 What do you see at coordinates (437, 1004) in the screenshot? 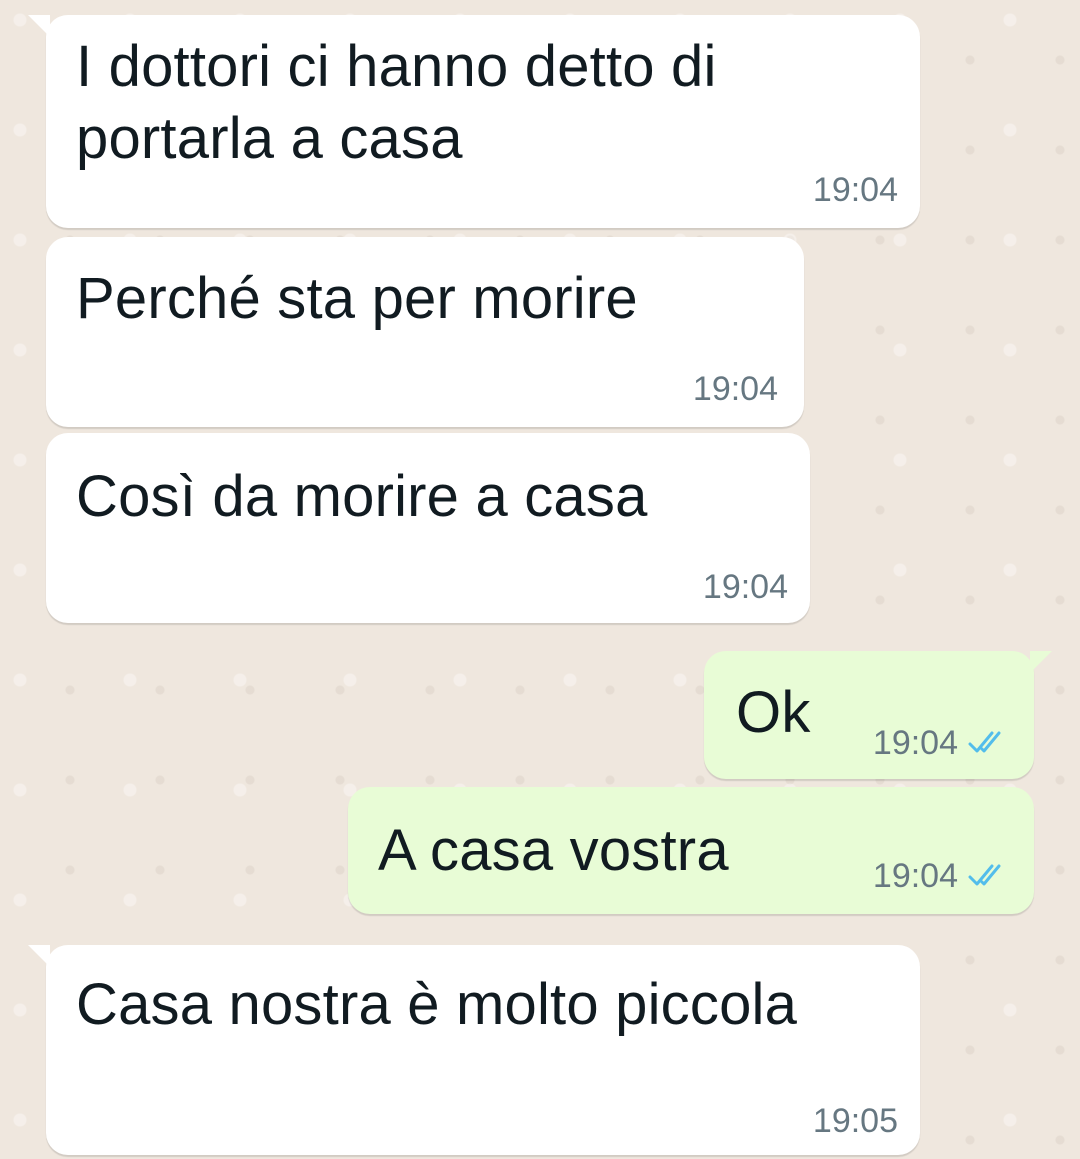
I see `message-text: Casa nostra è molto piccola` at bounding box center [437, 1004].